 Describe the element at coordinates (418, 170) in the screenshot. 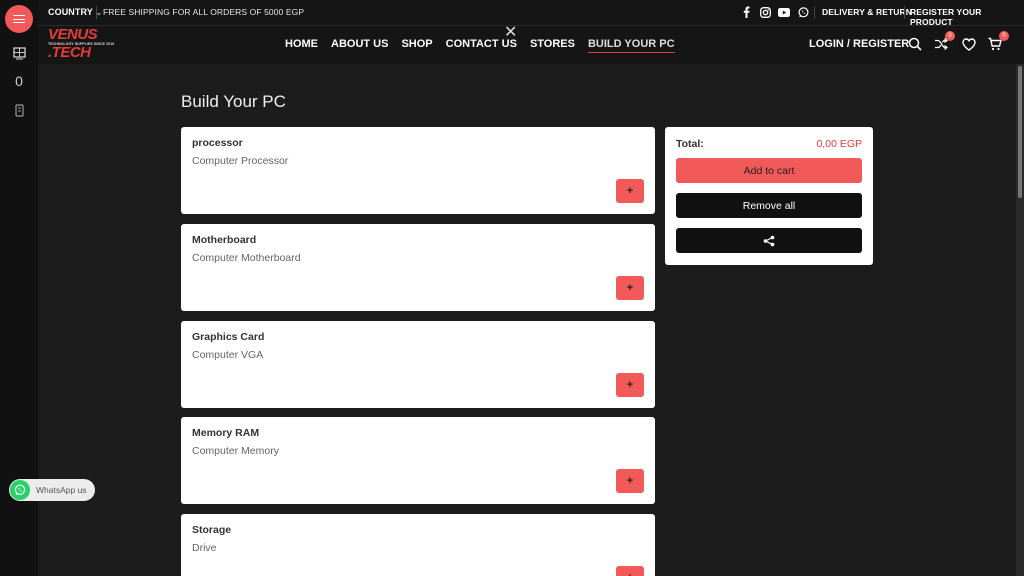

I see `component-card-processor: processor Computer Processor +` at that location.